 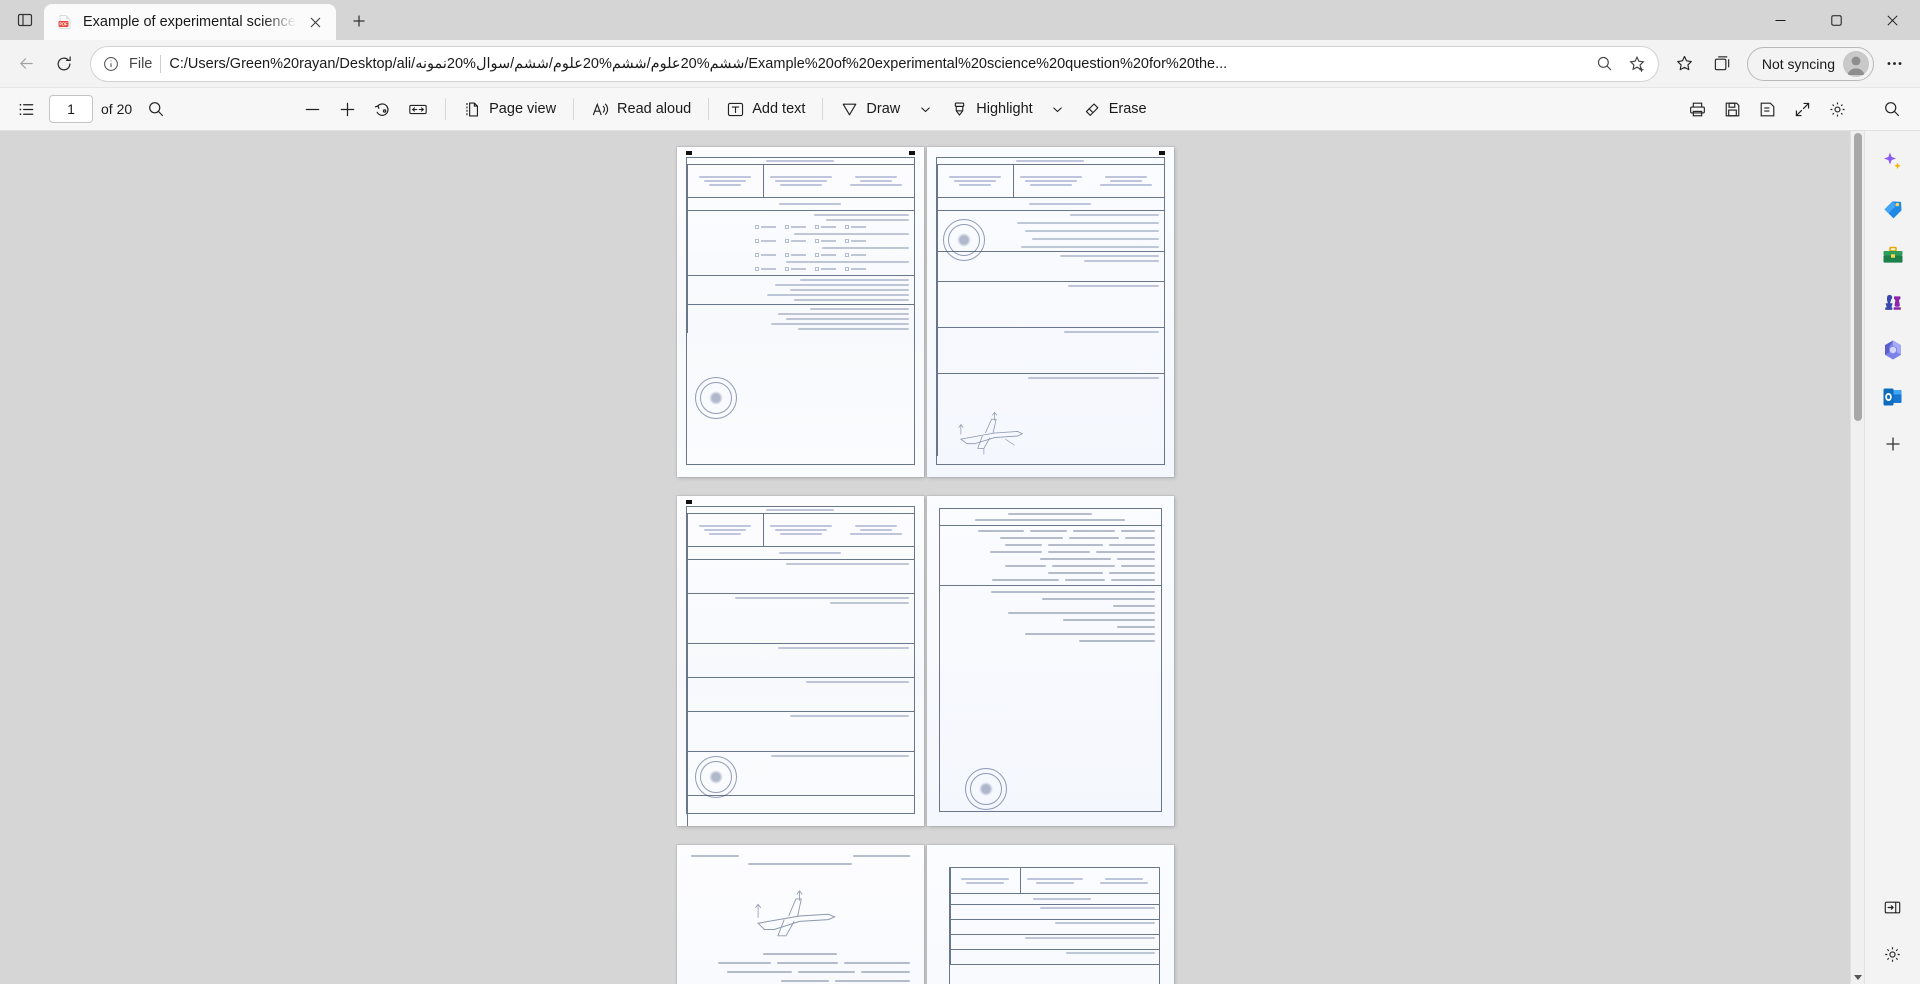 What do you see at coordinates (1127, 109) in the screenshot?
I see `erase-label: Erase` at bounding box center [1127, 109].